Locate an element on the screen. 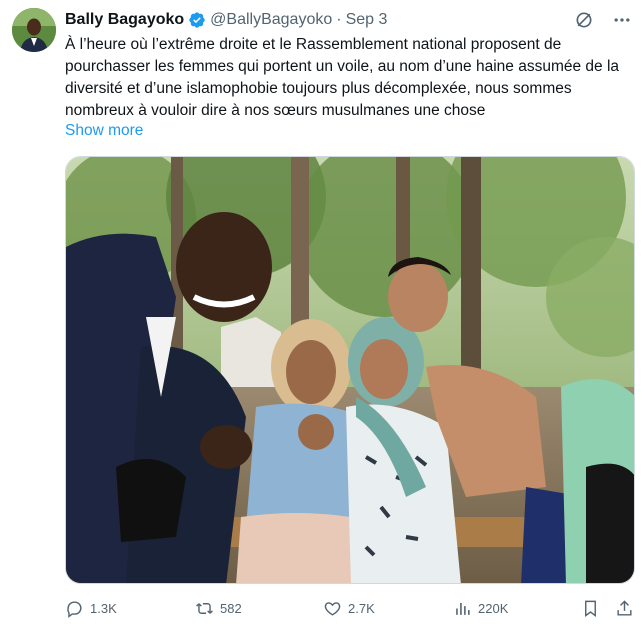 This screenshot has width=644, height=626. show-more-link: Show more is located at coordinates (104, 131).